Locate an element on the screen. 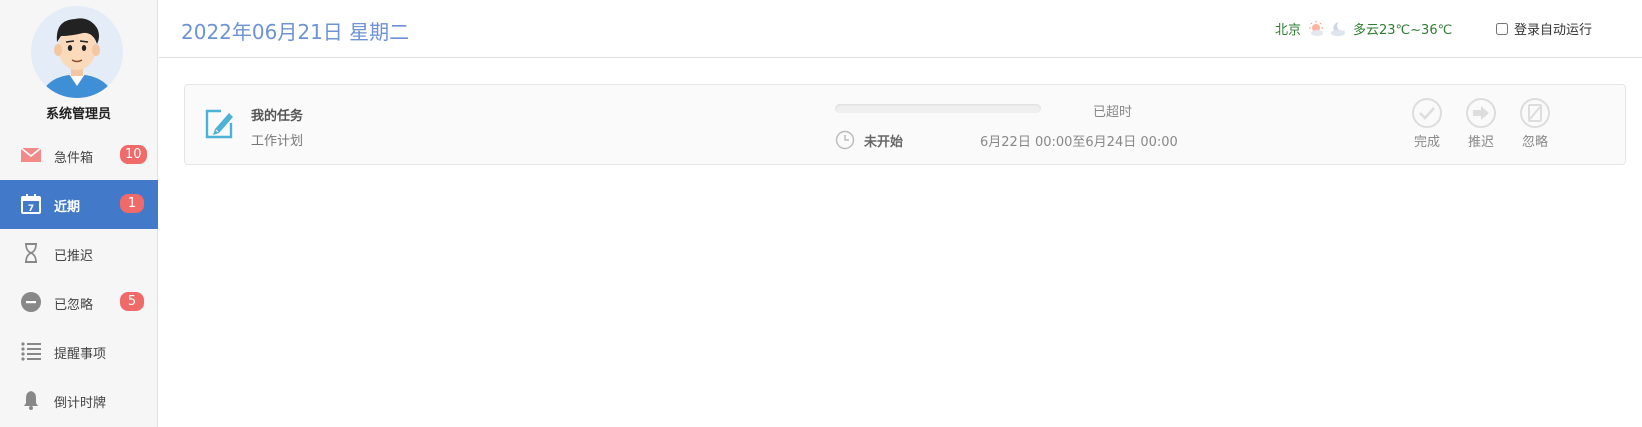  avatar is located at coordinates (77, 52).